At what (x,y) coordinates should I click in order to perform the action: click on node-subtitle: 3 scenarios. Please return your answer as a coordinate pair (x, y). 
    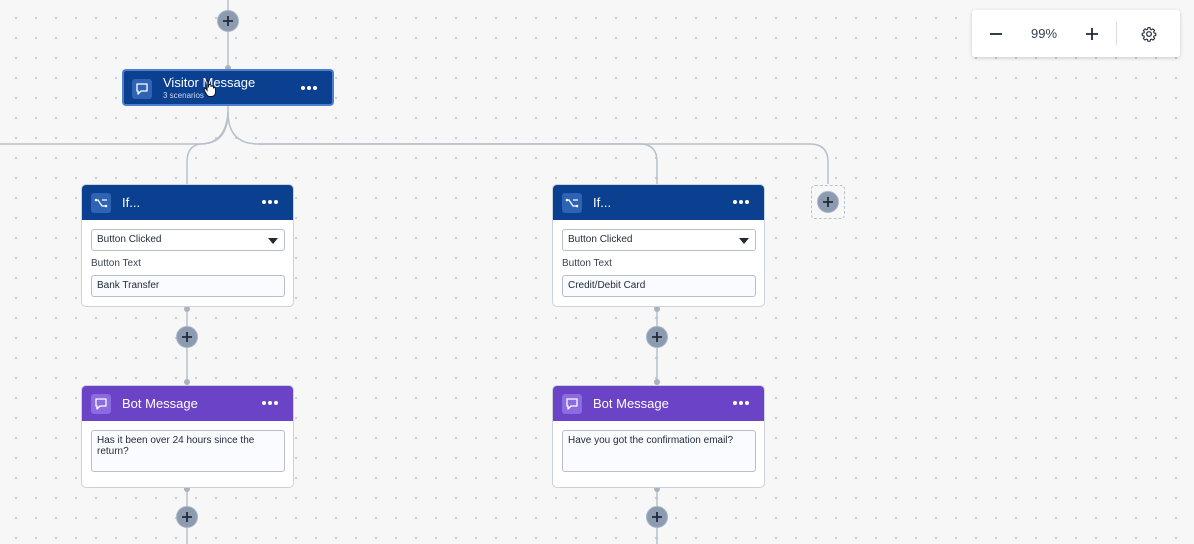
    Looking at the image, I should click on (183, 95).